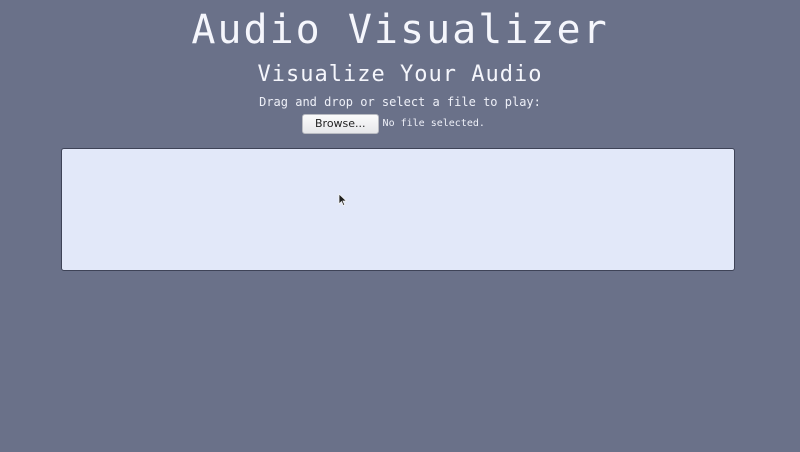 The height and width of the screenshot is (452, 800). I want to click on instructions-text: Drag and drop or select a file to play:, so click(400, 102).